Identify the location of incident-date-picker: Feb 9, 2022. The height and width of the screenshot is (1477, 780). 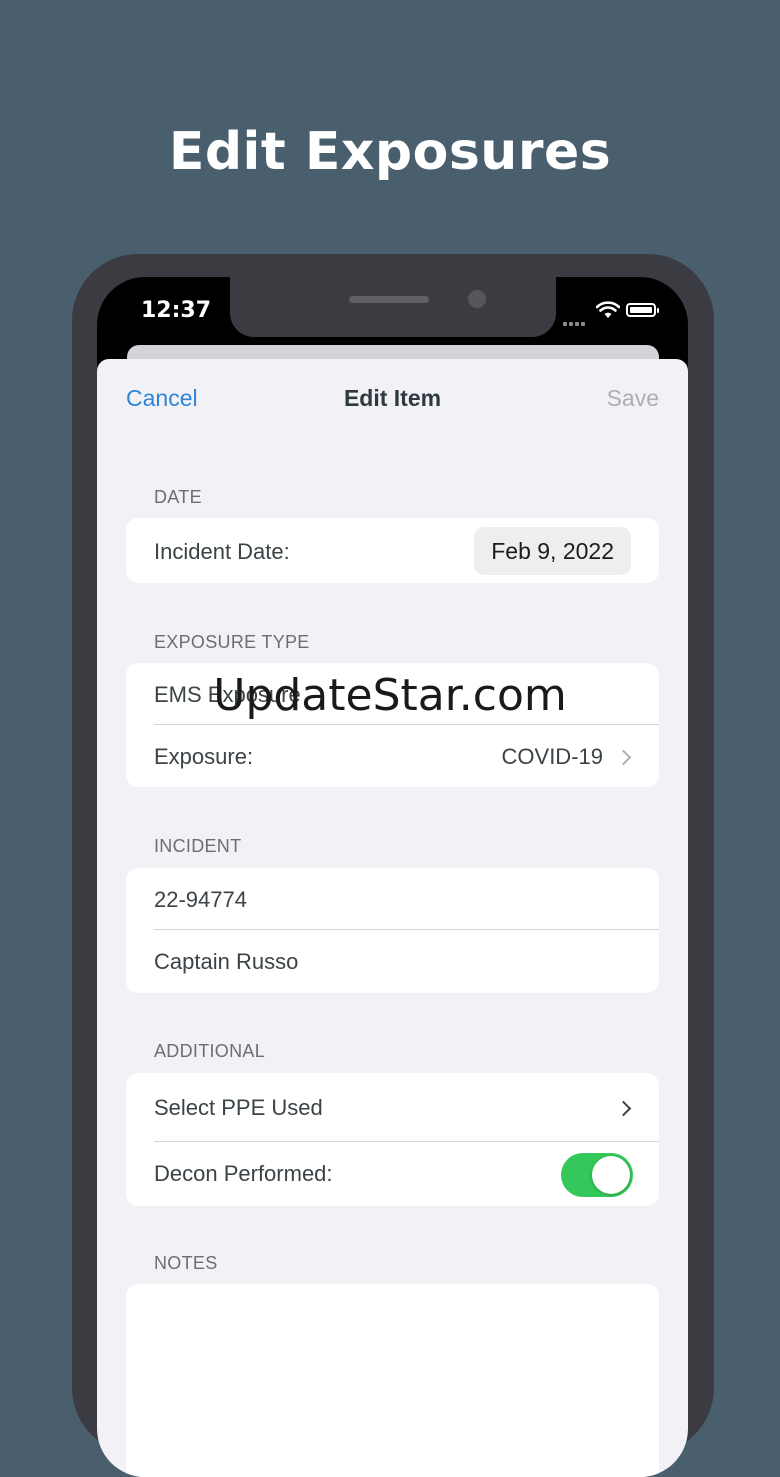
(552, 551).